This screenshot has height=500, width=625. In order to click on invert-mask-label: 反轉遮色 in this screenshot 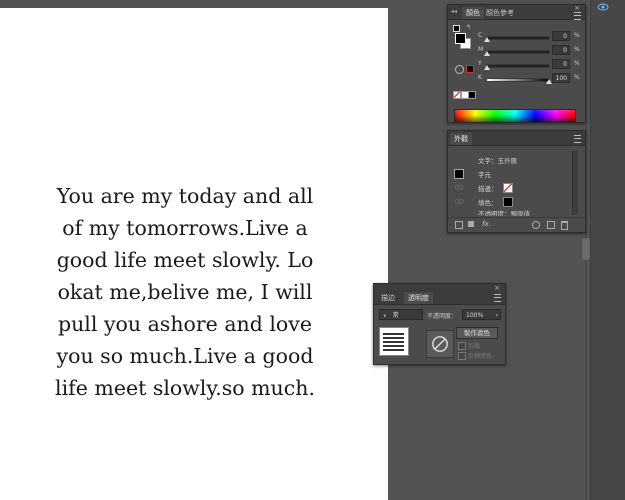, I will do `click(480, 356)`.